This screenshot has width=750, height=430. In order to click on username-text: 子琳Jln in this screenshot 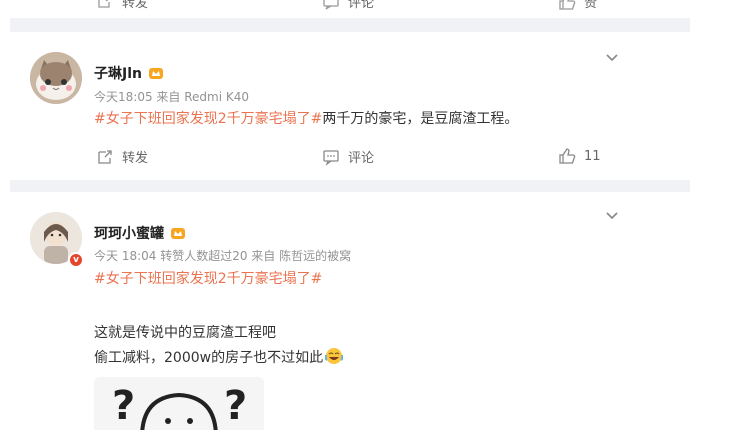, I will do `click(118, 74)`.